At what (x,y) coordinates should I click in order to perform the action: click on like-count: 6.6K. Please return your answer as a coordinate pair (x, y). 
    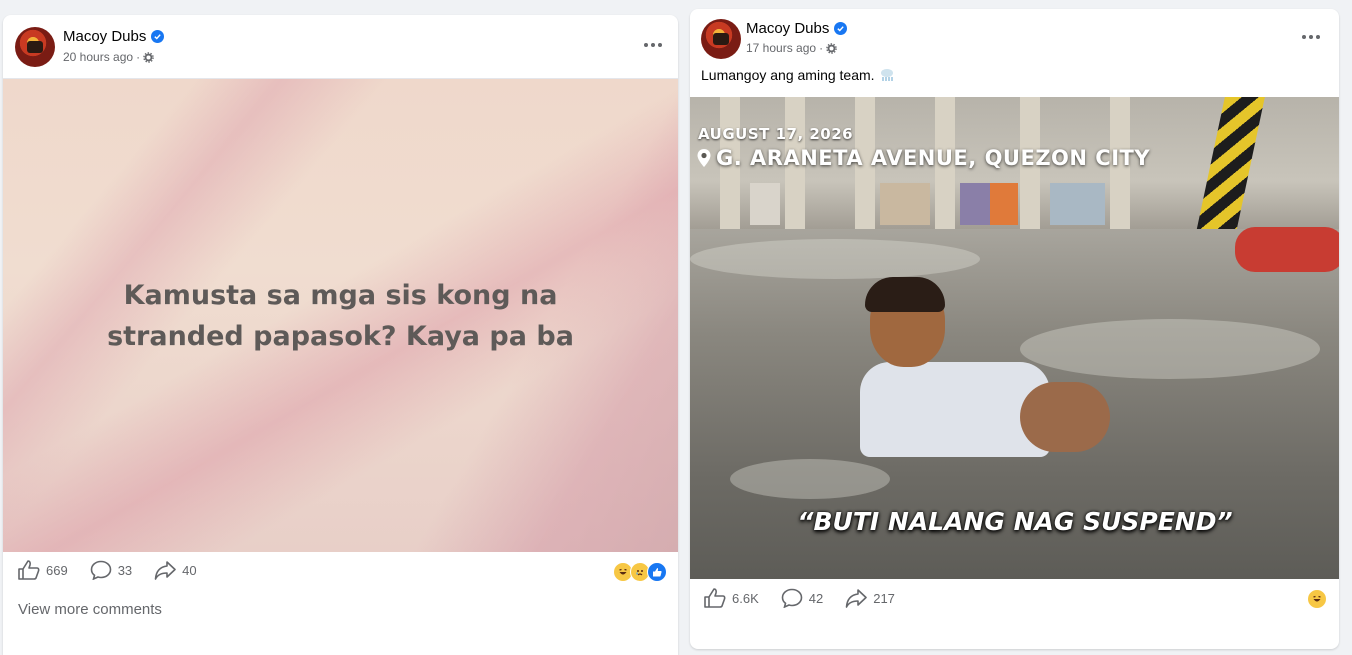
    Looking at the image, I should click on (745, 598).